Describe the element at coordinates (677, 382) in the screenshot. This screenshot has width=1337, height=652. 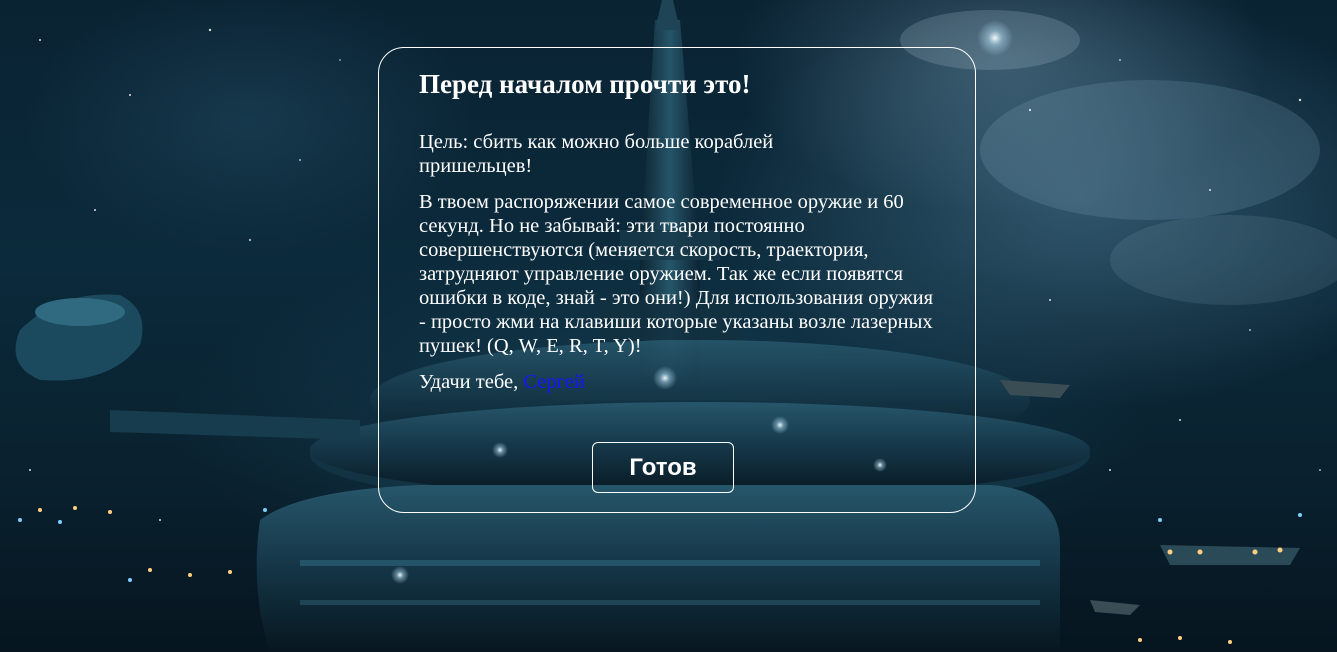
I see `good-luck-line: Удачи тебе, Сергей` at that location.